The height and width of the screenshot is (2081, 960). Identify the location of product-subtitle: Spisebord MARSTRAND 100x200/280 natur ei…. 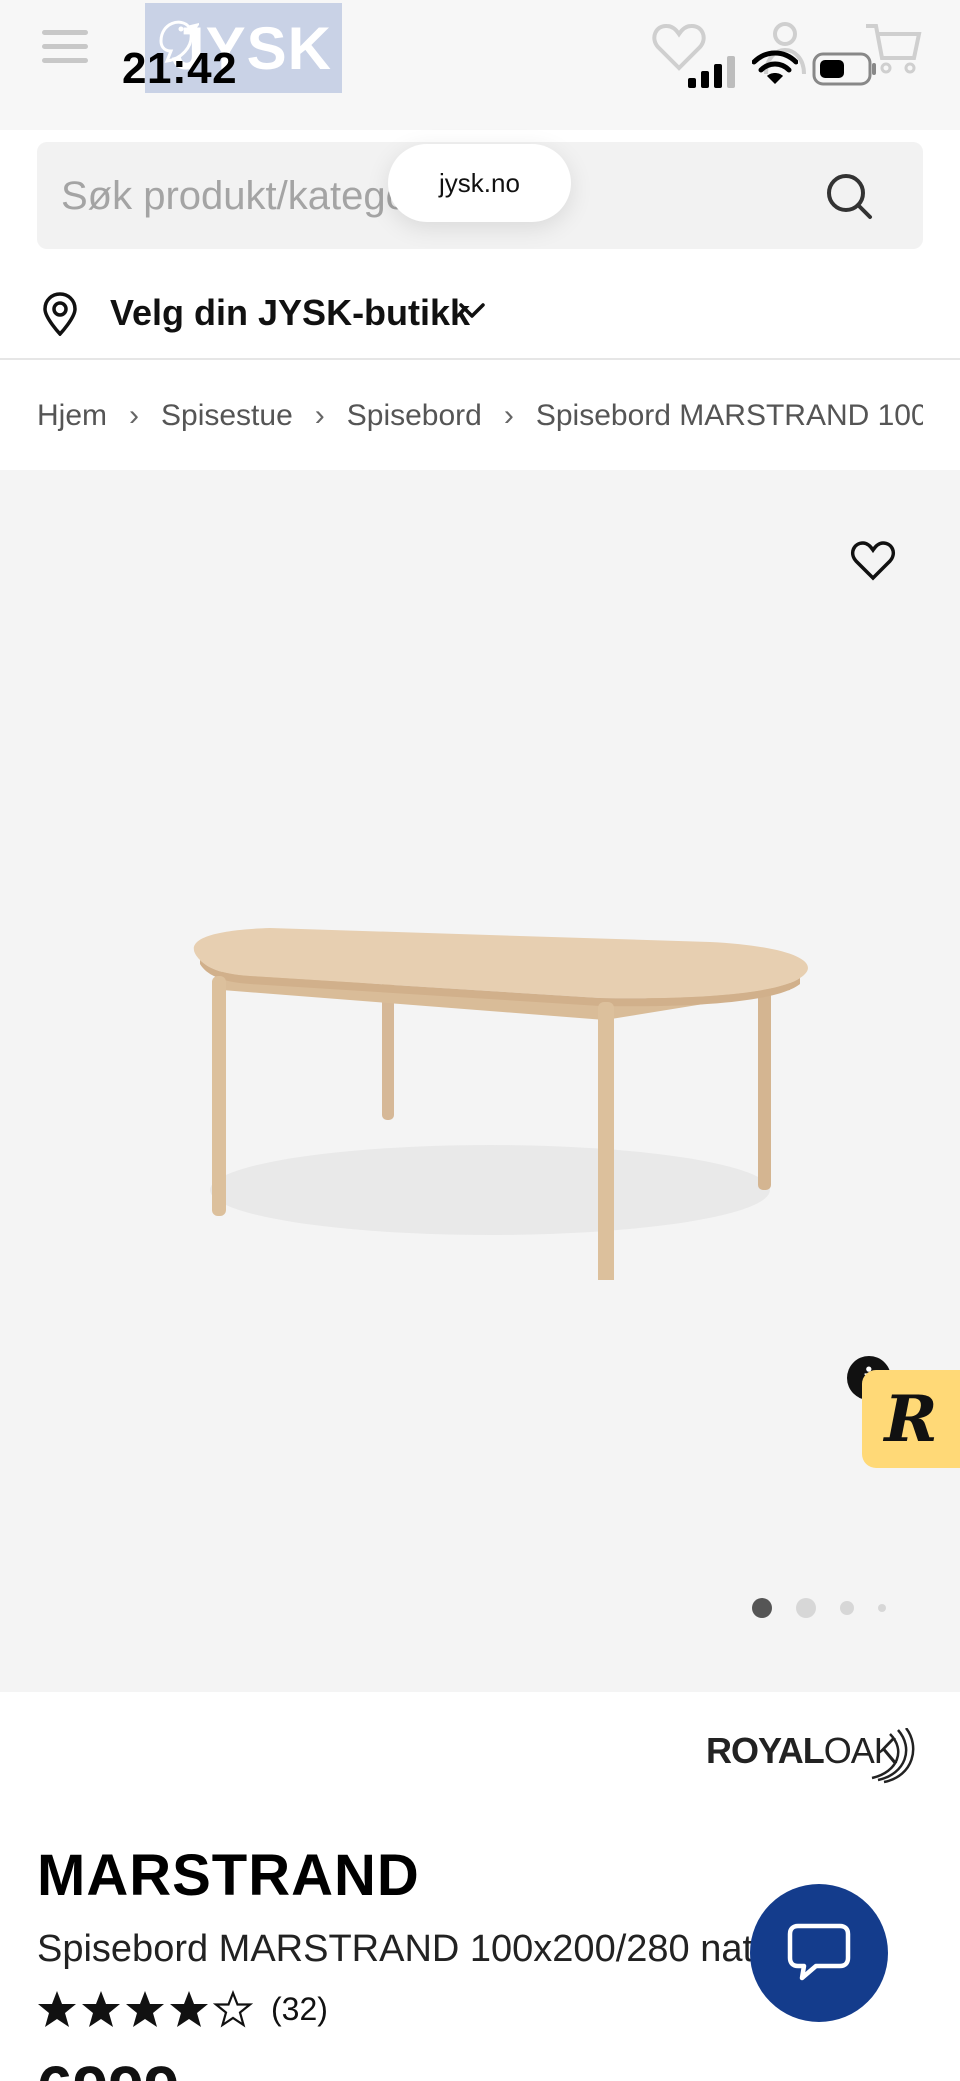
(441, 1949).